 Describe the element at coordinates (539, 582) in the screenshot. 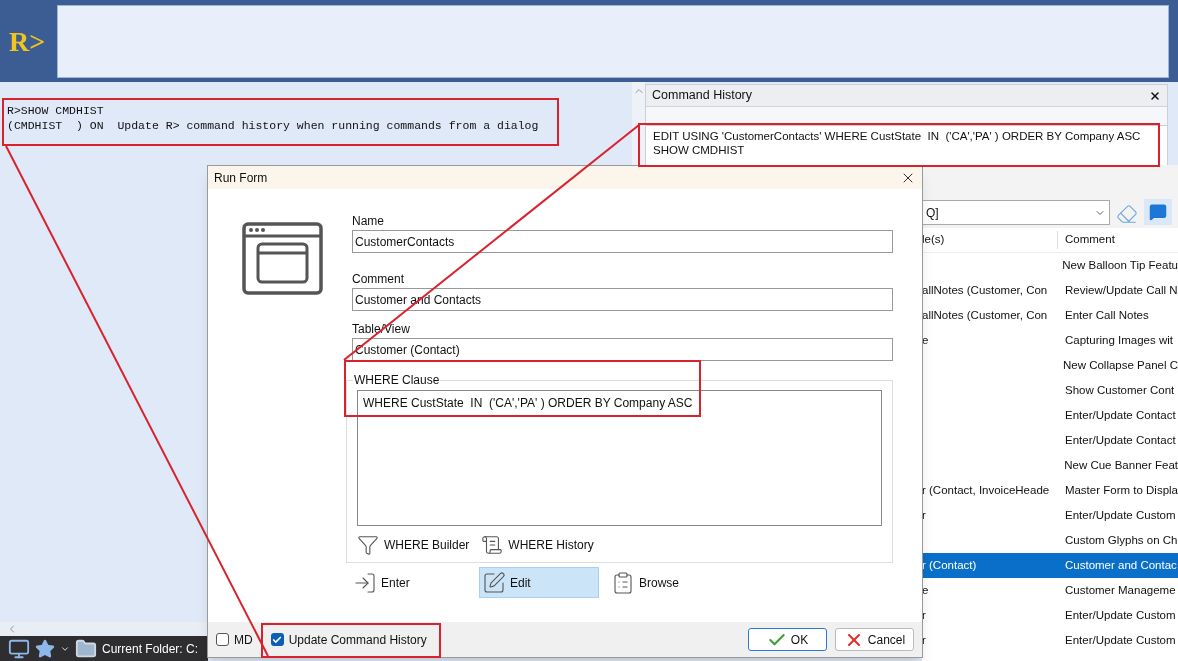

I see `action-button: Edit` at that location.